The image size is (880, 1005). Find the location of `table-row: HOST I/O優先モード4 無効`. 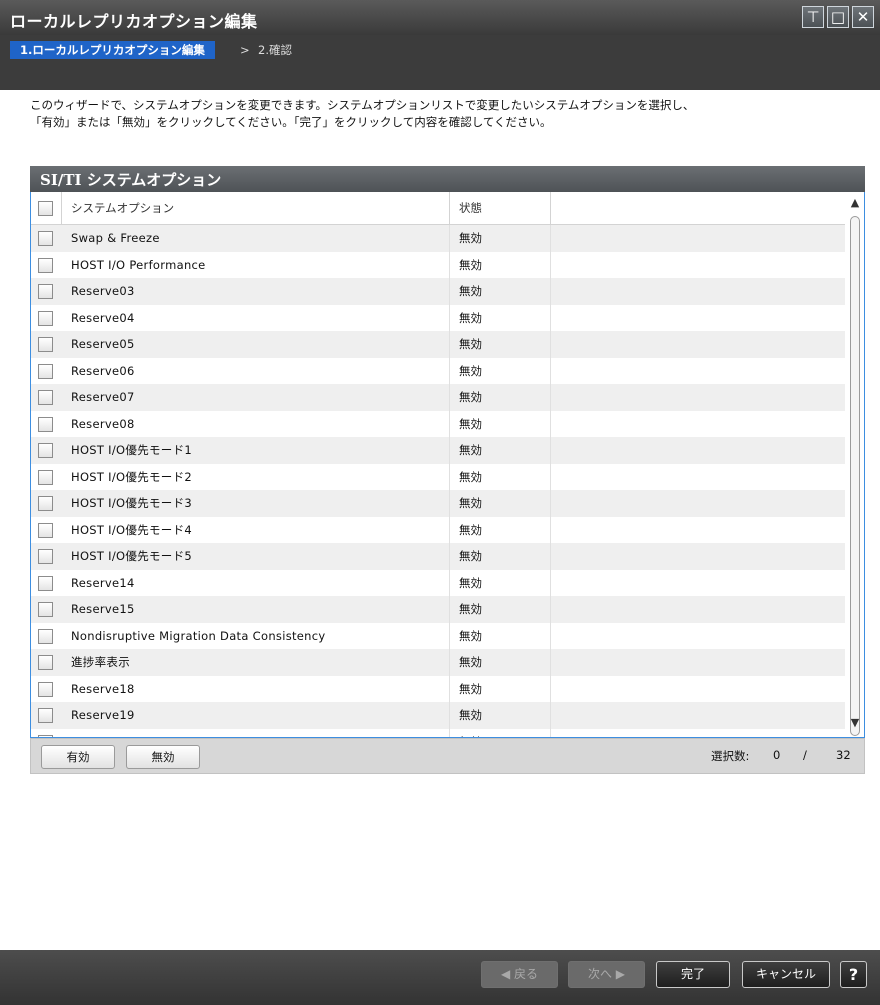

table-row: HOST I/O優先モード4 無効 is located at coordinates (438, 529).